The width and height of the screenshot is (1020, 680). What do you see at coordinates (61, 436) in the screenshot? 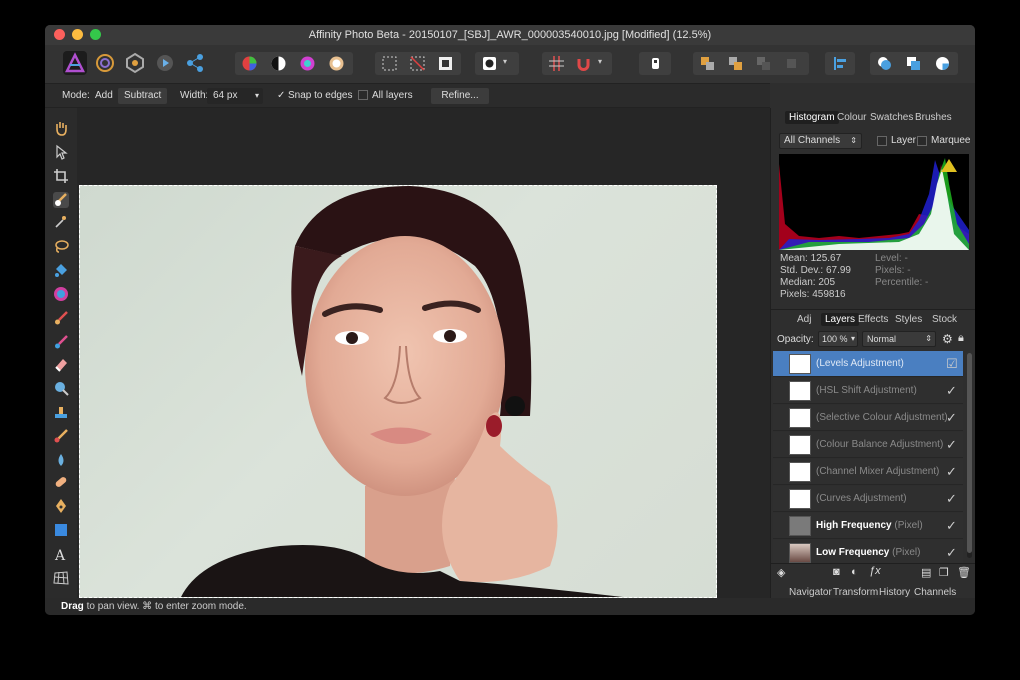
I see `healing-brush-tool-icon` at bounding box center [61, 436].